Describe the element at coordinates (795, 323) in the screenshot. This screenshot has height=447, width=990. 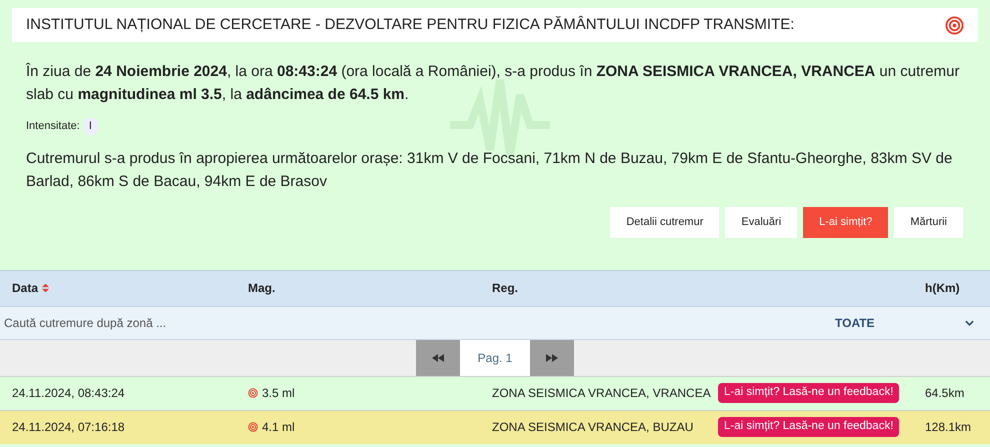
I see `region-filter-dropdown: TOATE` at that location.